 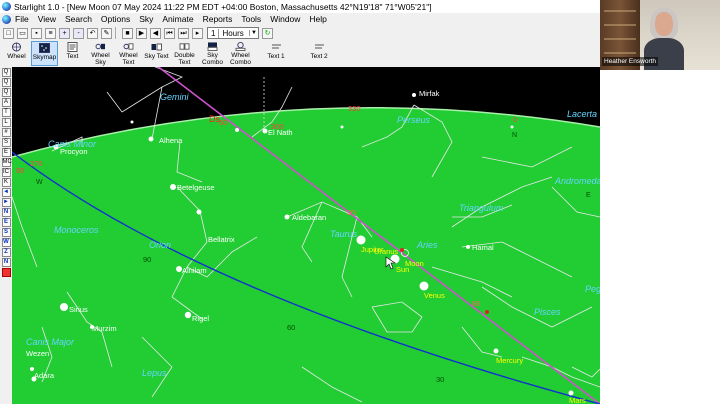 I want to click on text1-icon, so click(x=276, y=46).